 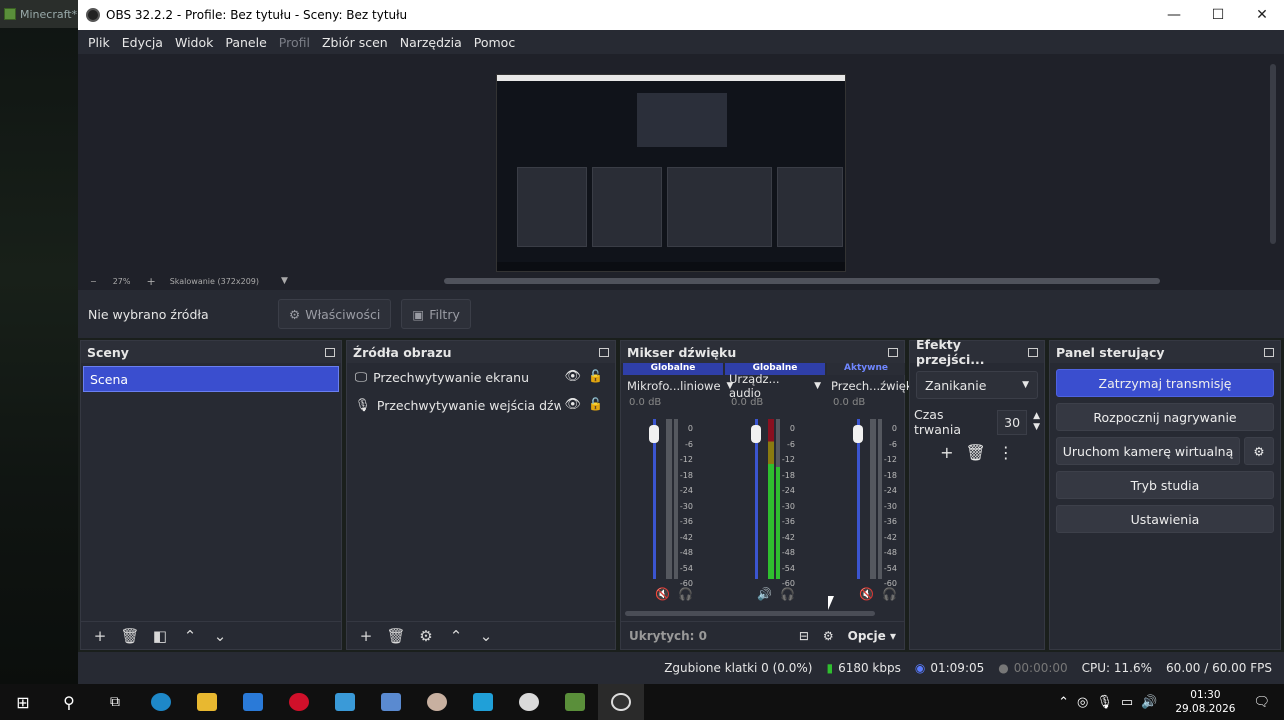 What do you see at coordinates (830, 668) in the screenshot?
I see `signal-bars-icon: ▮` at bounding box center [830, 668].